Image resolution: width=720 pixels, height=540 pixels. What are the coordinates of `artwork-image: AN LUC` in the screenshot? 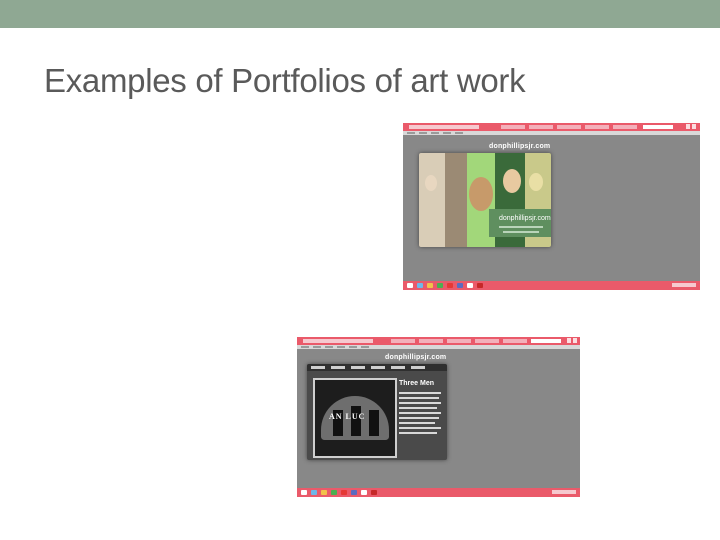 It's located at (355, 418).